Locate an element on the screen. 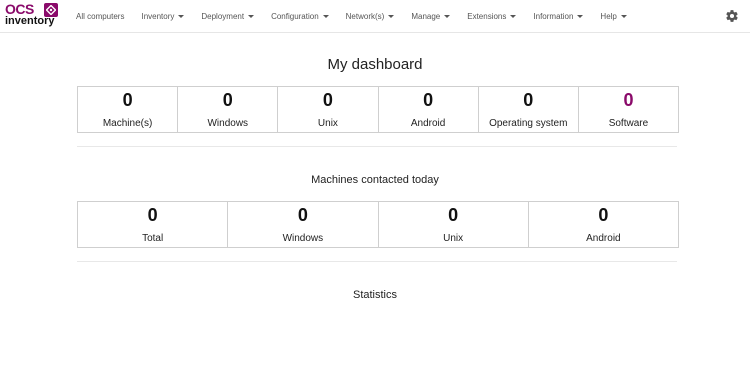 Image resolution: width=750 pixels, height=386 pixels. nav-manage: Manage is located at coordinates (431, 16).